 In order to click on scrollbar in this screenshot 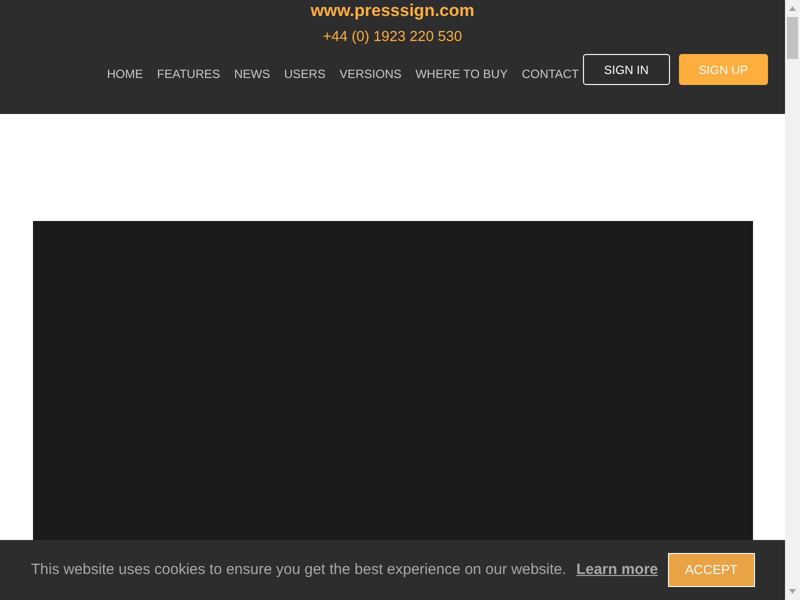, I will do `click(792, 300)`.